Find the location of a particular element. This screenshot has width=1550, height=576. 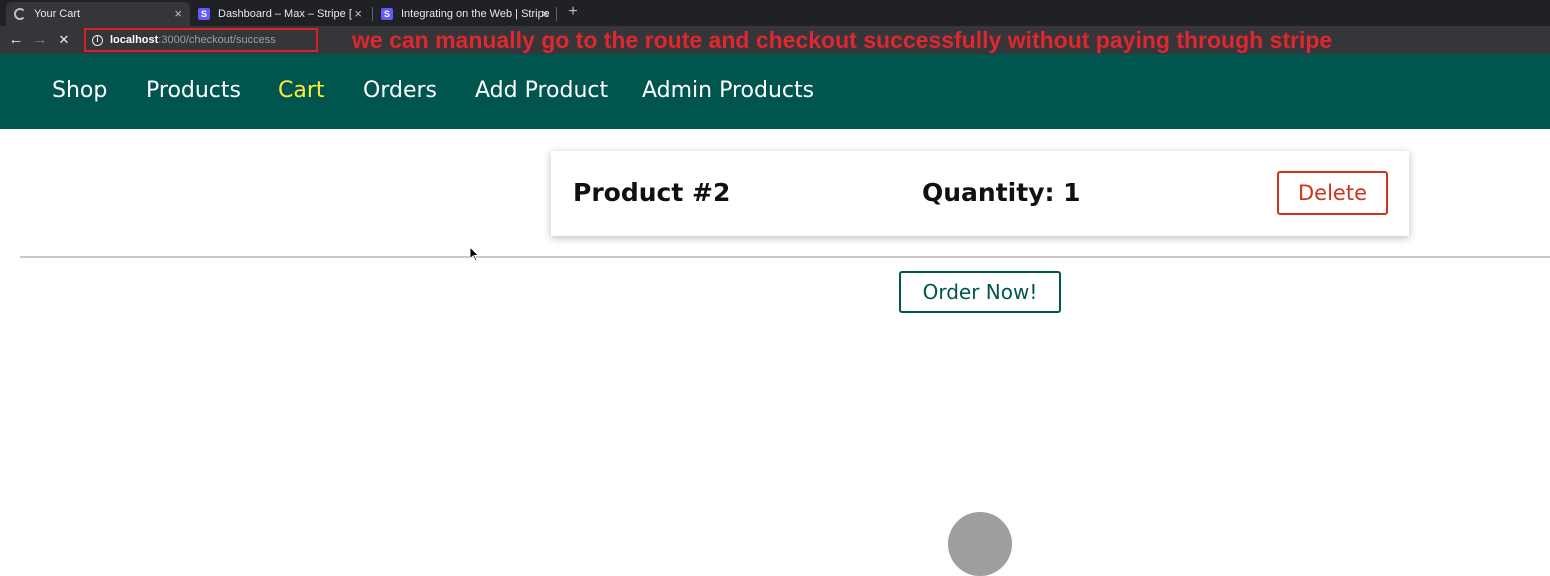

stop-loading-icon: ✕ is located at coordinates (64, 40).